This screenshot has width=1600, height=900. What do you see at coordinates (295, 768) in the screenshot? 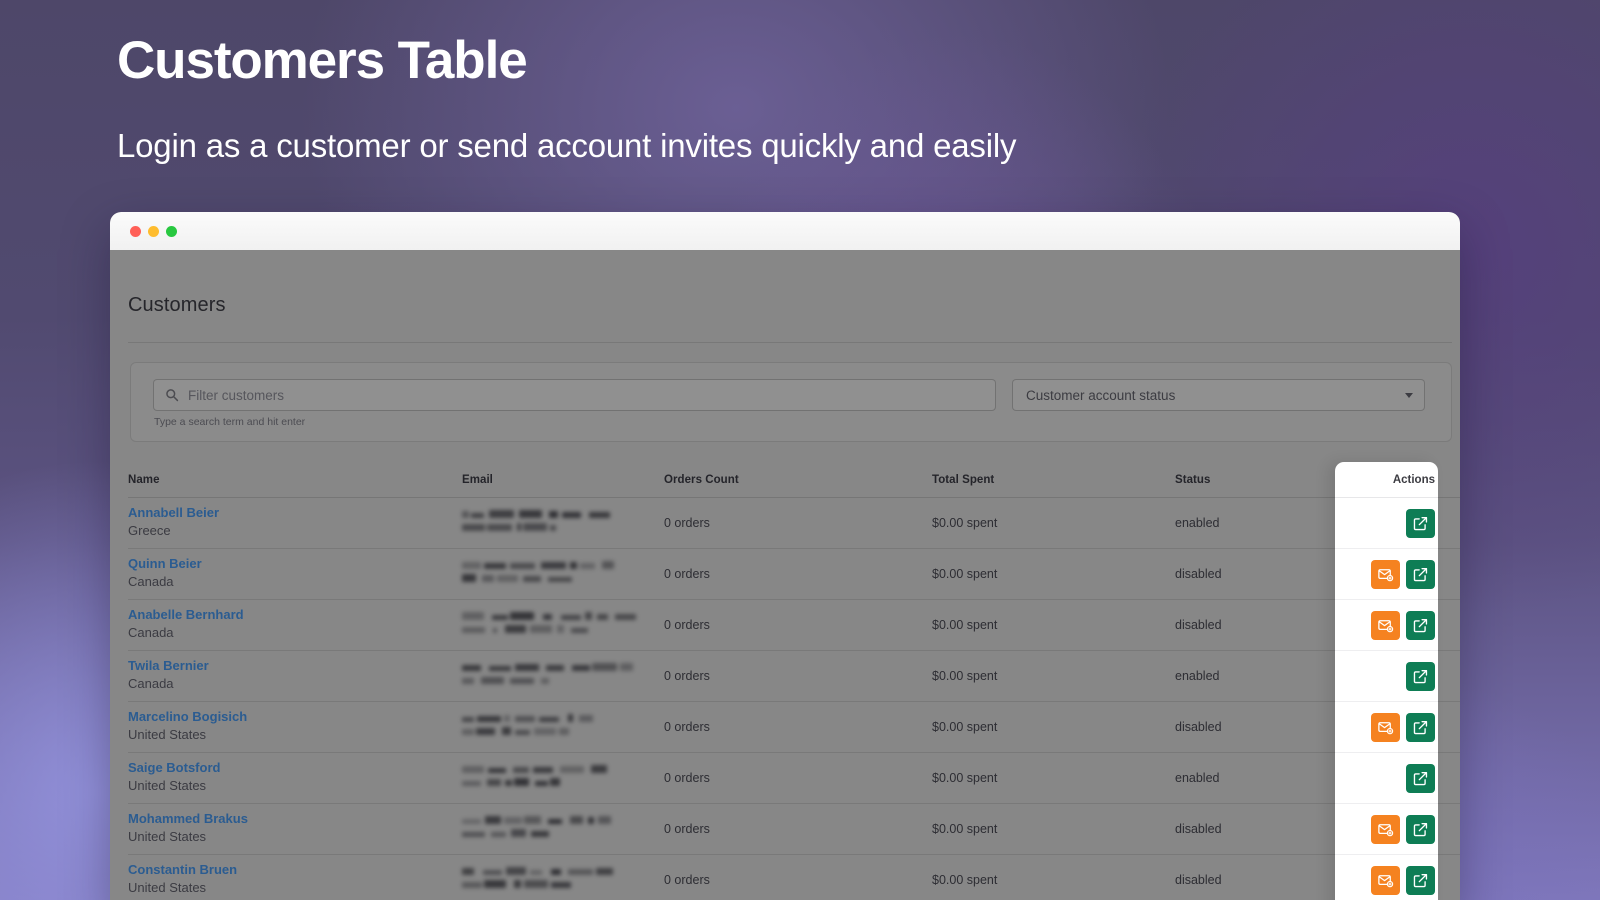
I see `customer-name-link: Saige Botsford` at bounding box center [295, 768].